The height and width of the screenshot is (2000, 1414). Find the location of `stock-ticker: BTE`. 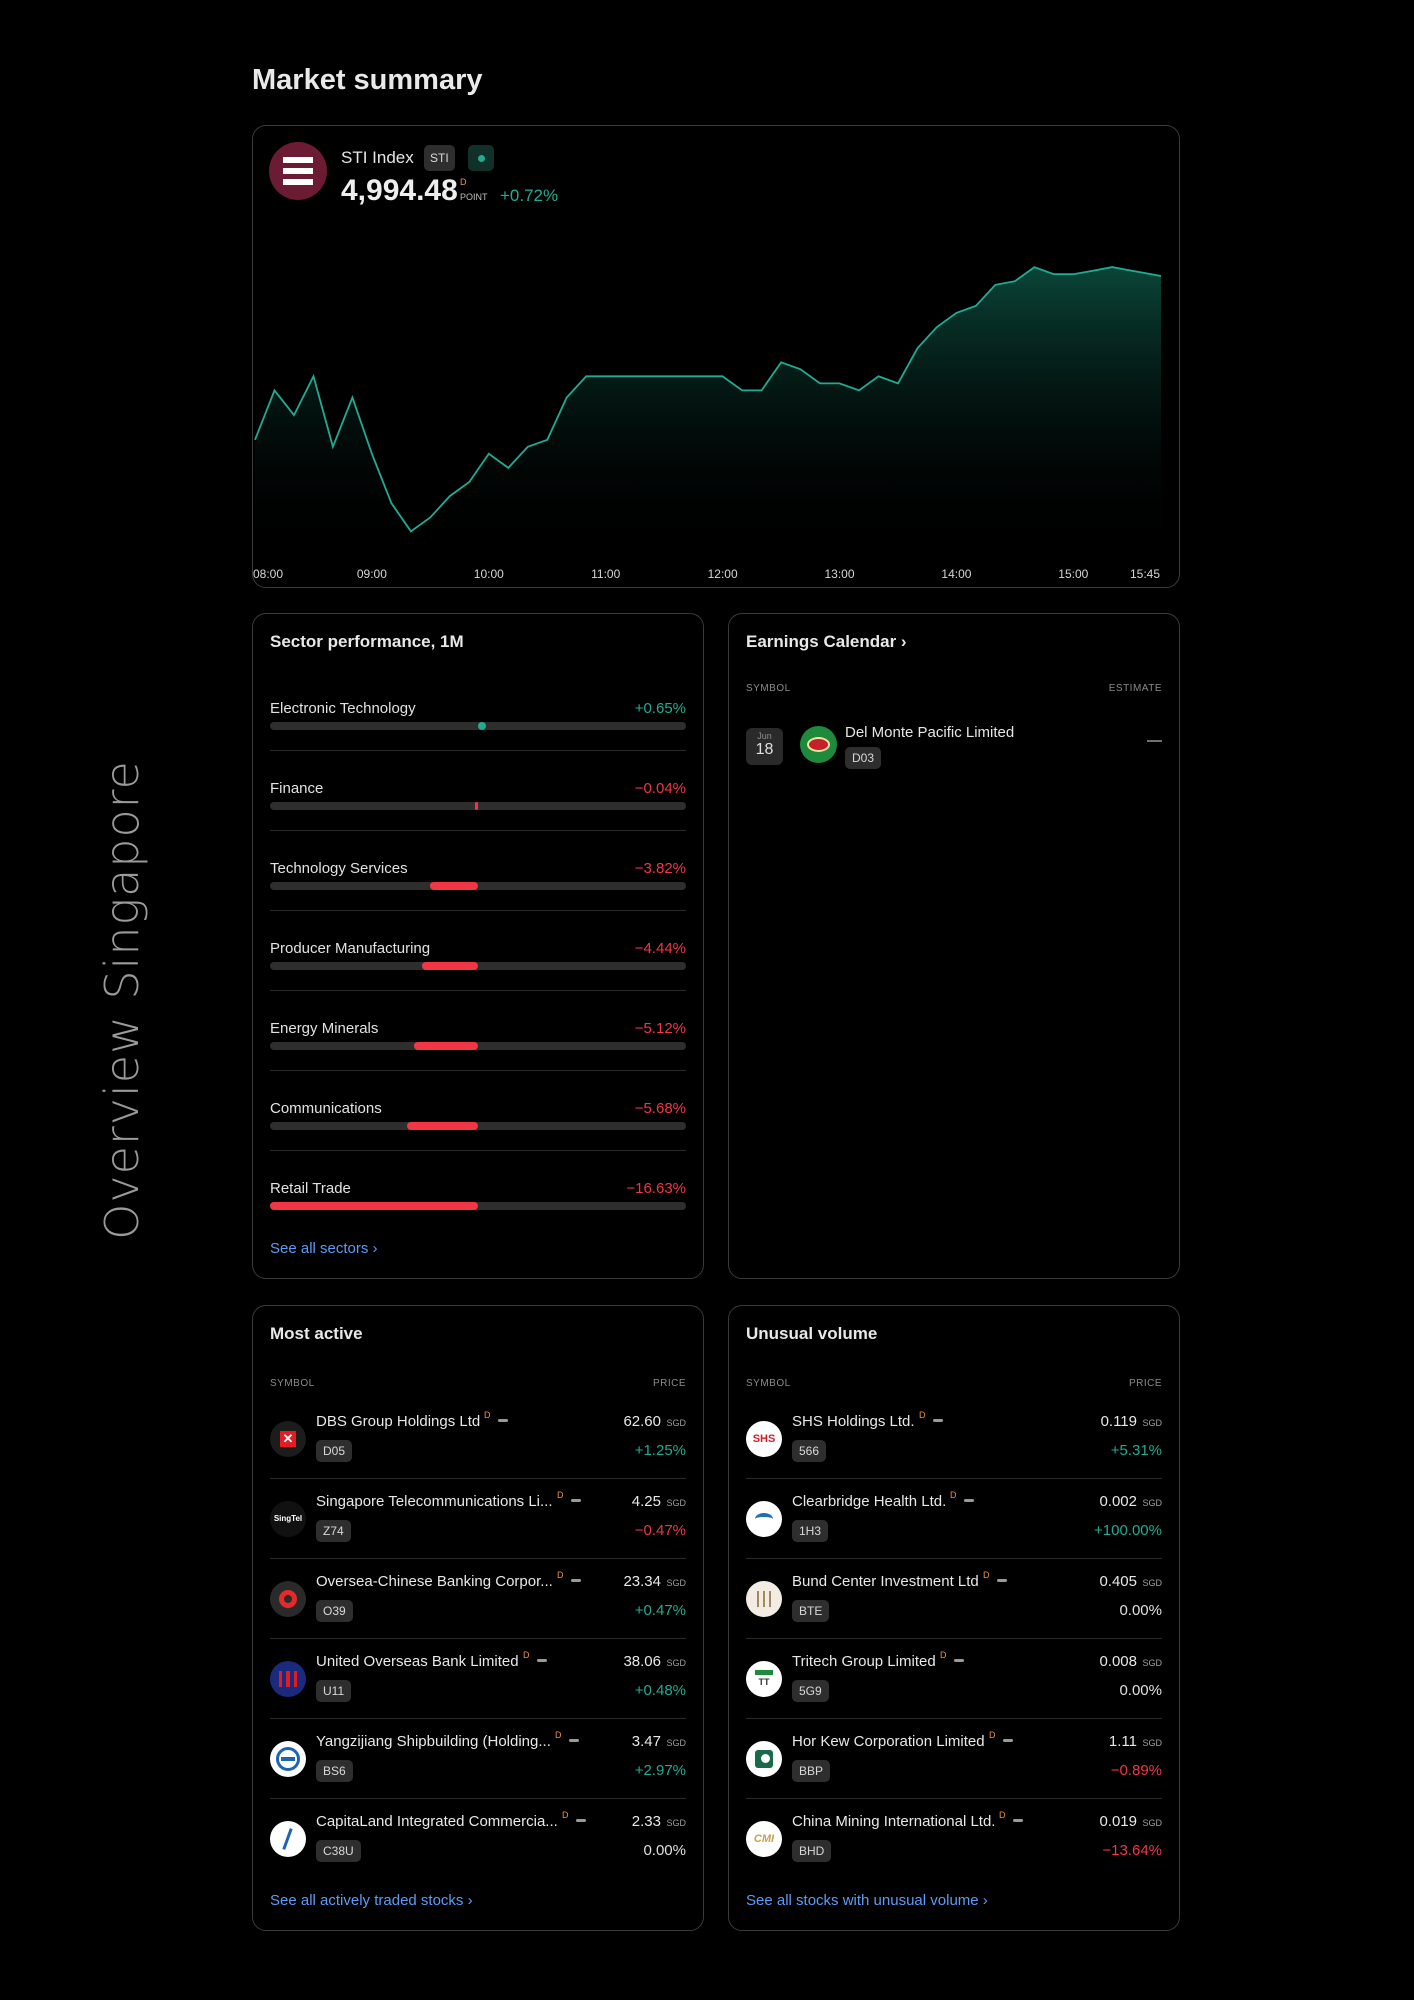

stock-ticker: BTE is located at coordinates (811, 1611).